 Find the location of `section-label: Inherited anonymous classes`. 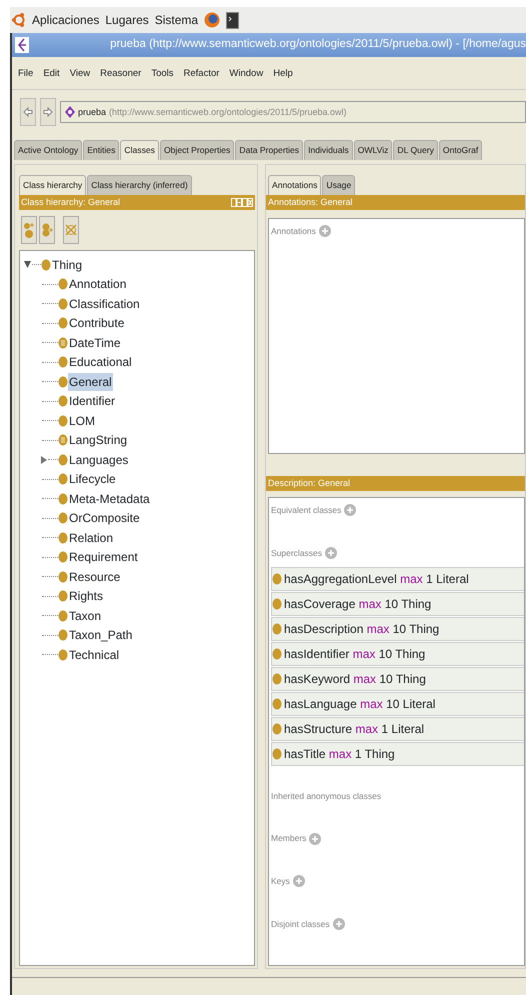

section-label: Inherited anonymous classes is located at coordinates (326, 796).